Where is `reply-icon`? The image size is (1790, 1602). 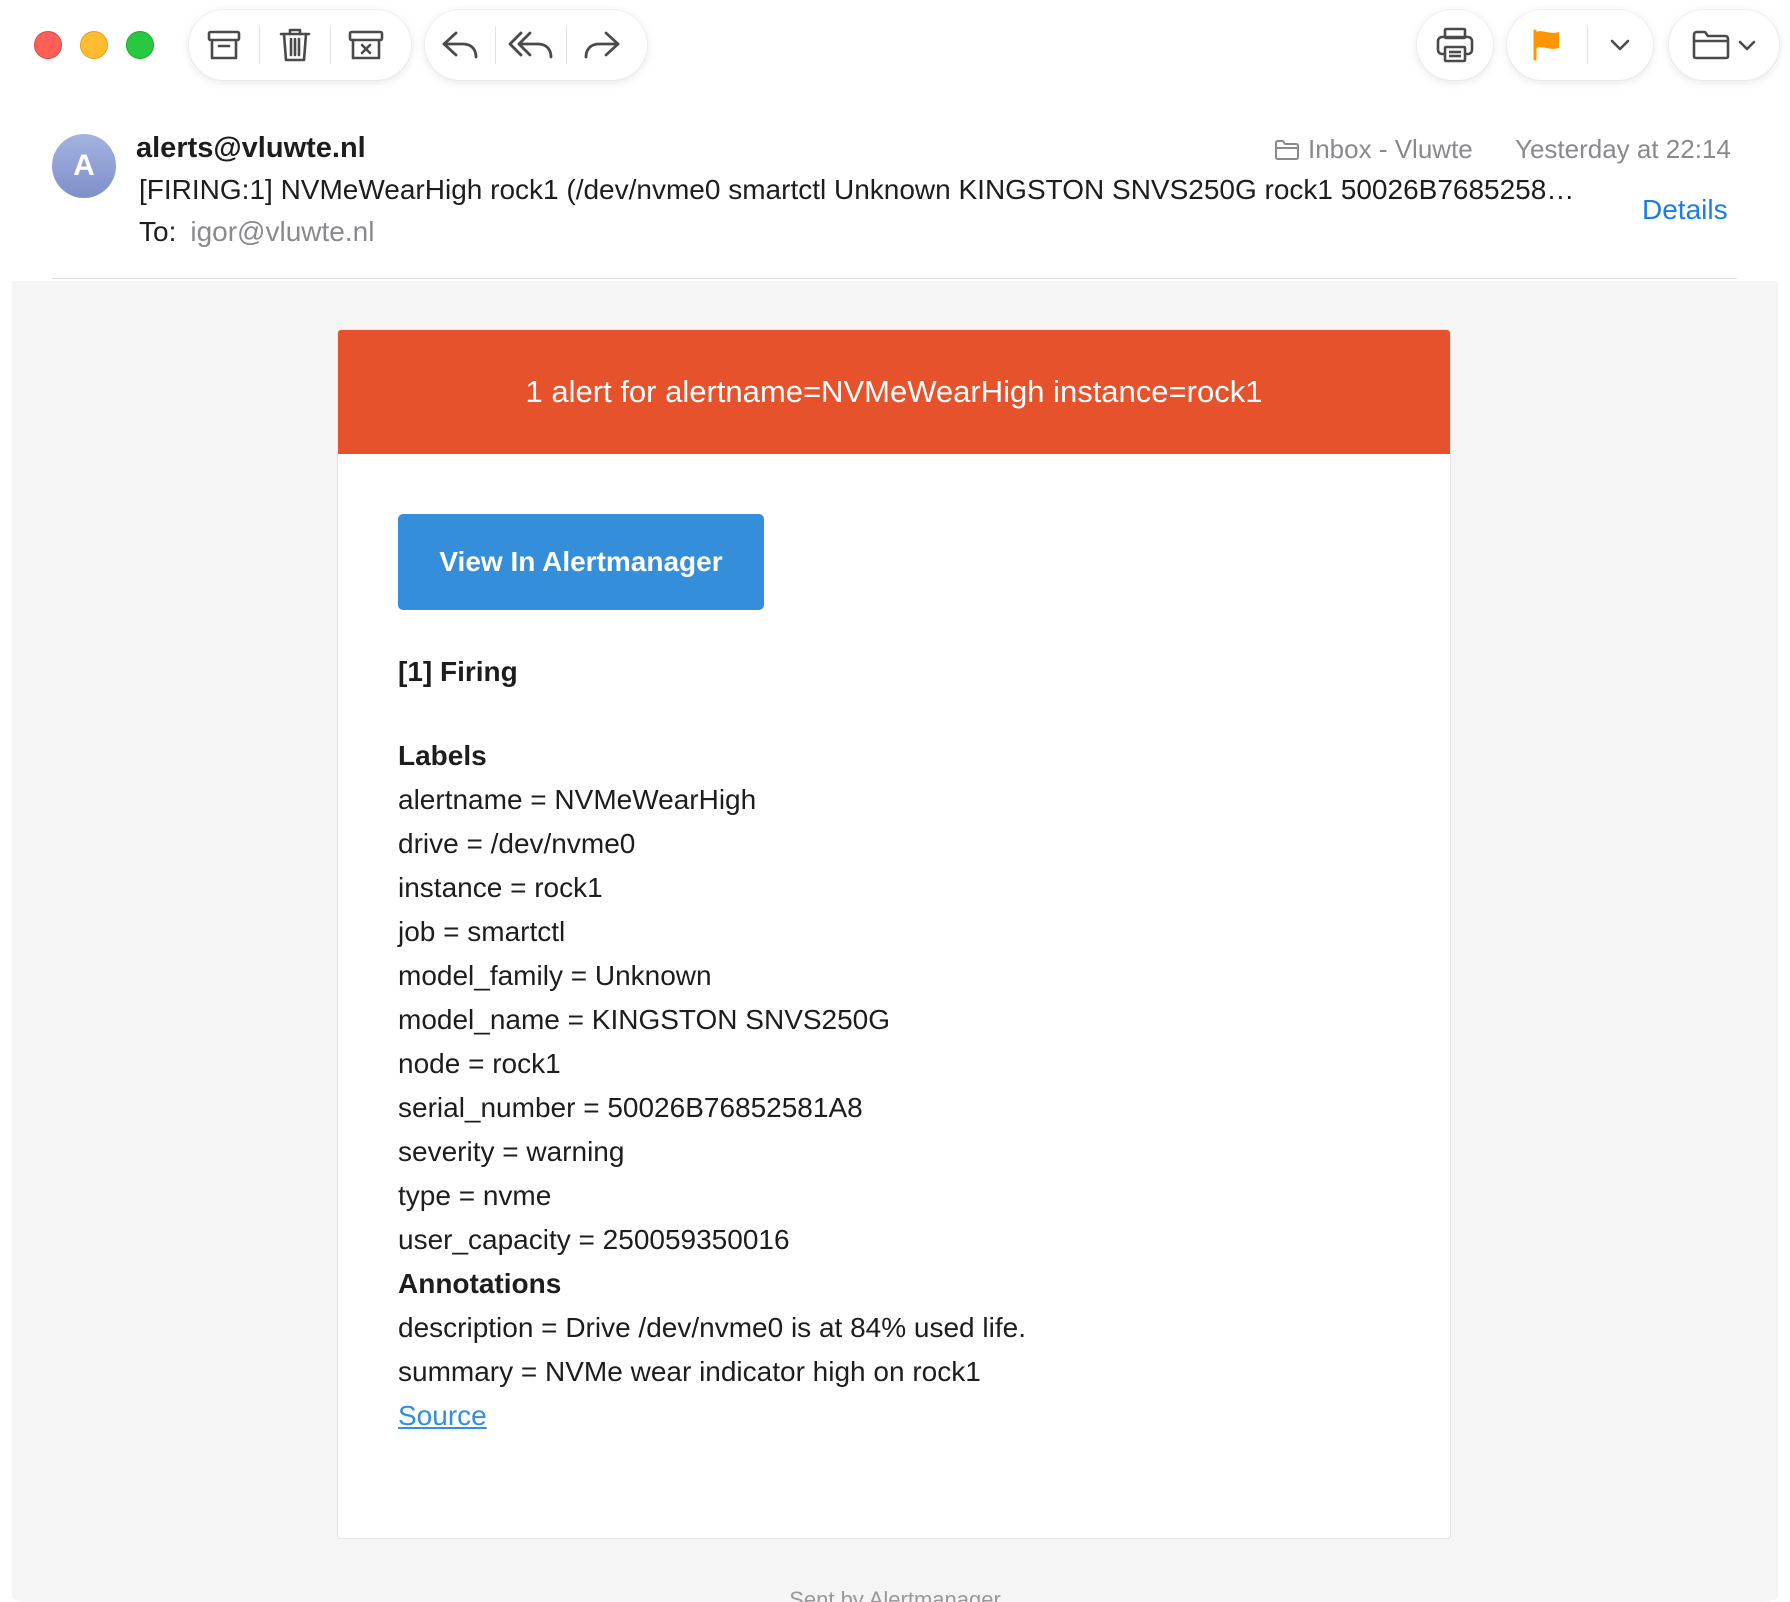 reply-icon is located at coordinates (460, 45).